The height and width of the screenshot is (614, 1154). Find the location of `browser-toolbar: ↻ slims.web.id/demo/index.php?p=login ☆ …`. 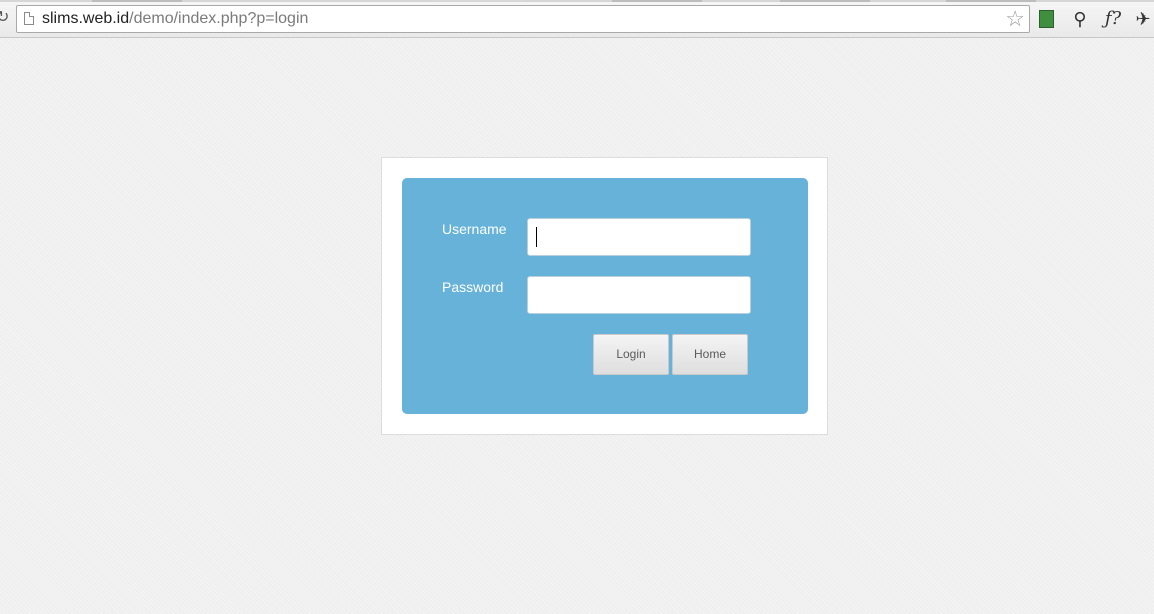

browser-toolbar: ↻ slims.web.id/demo/index.php?p=login ☆ … is located at coordinates (577, 19).